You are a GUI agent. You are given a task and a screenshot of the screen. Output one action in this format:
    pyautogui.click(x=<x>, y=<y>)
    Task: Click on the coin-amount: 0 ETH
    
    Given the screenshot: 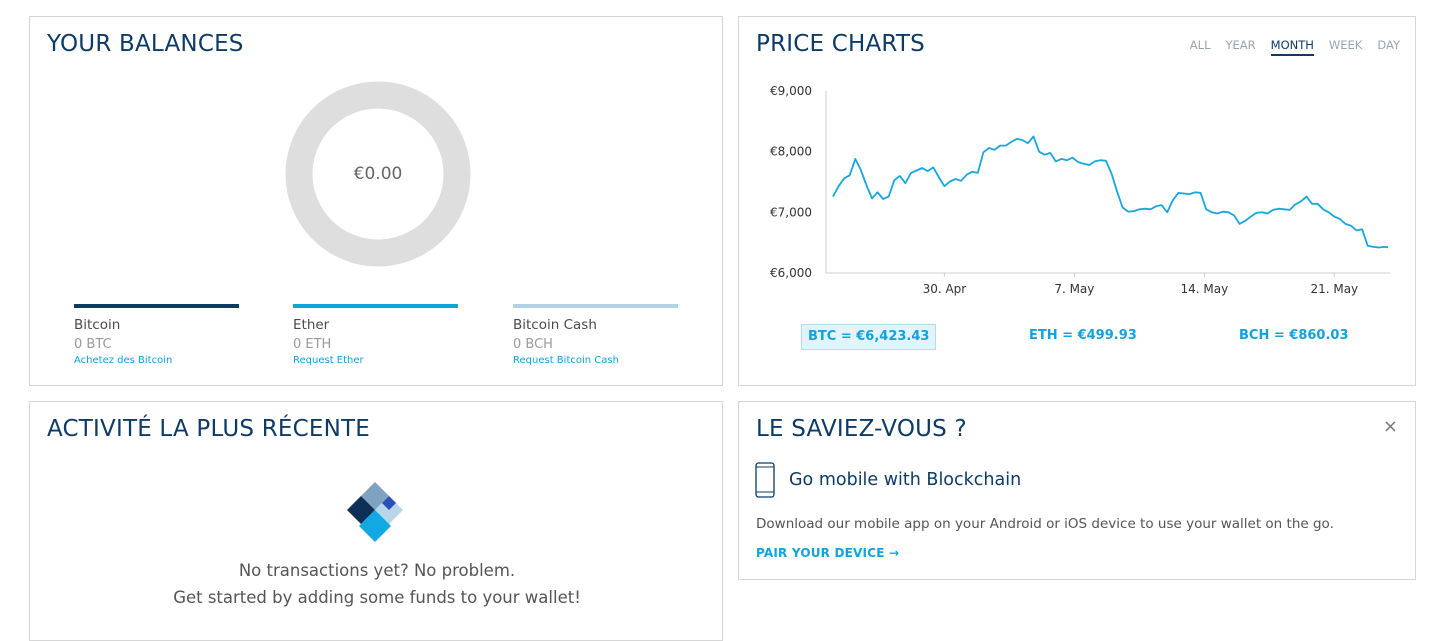 What is the action you would take?
    pyautogui.click(x=312, y=344)
    